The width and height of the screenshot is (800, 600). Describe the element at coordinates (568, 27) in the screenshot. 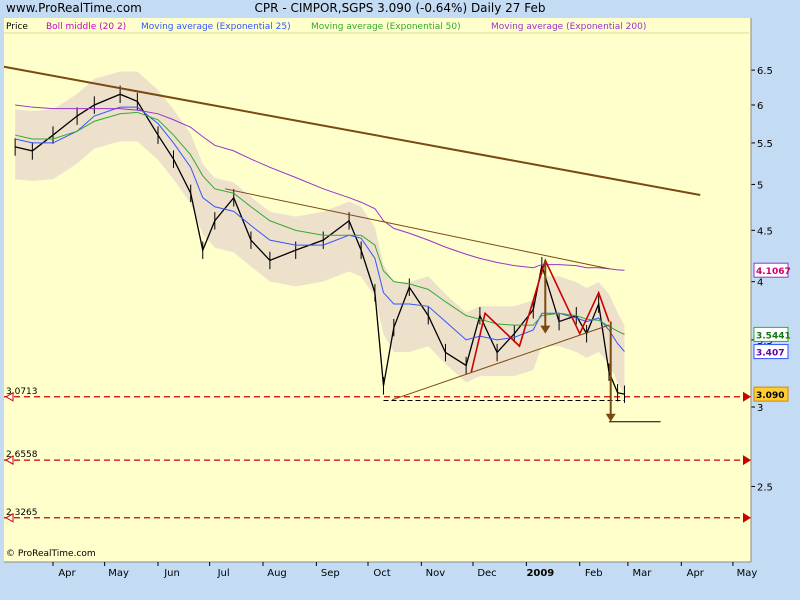

I see `legend-item: Moving average (Exponential 200)` at that location.